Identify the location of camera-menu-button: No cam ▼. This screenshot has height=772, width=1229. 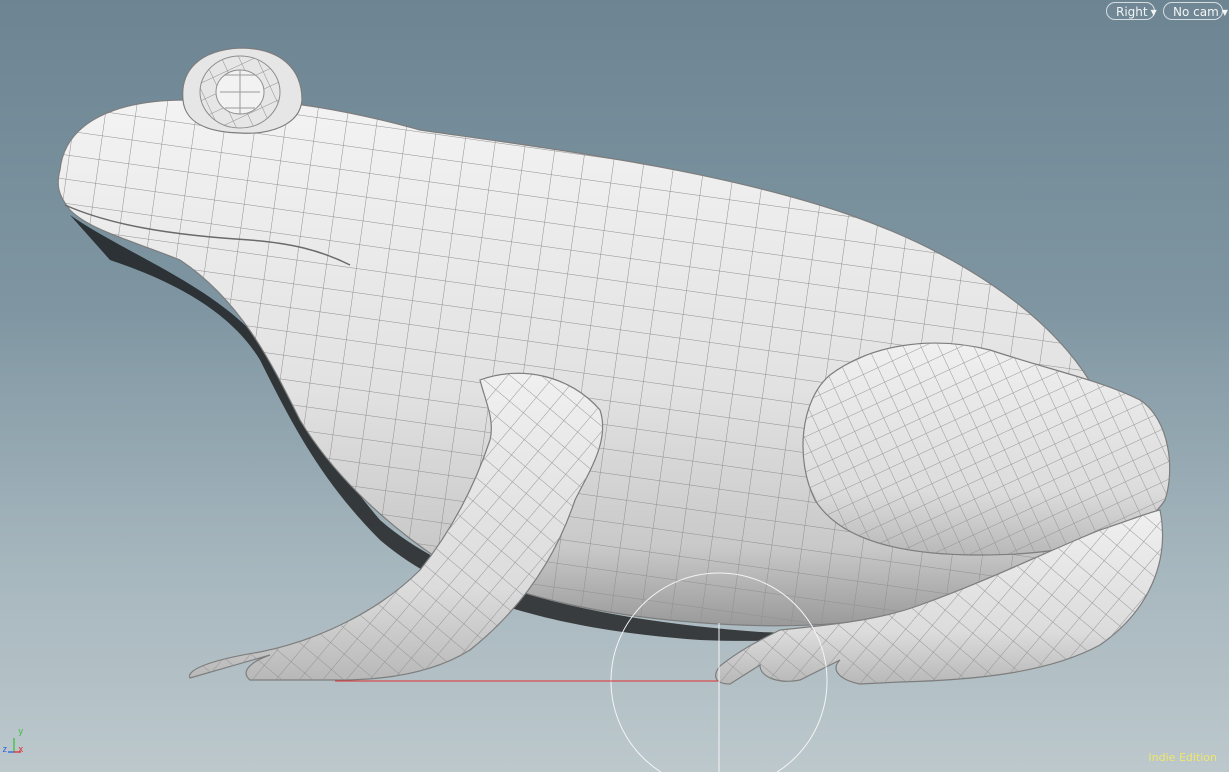
(1195, 11).